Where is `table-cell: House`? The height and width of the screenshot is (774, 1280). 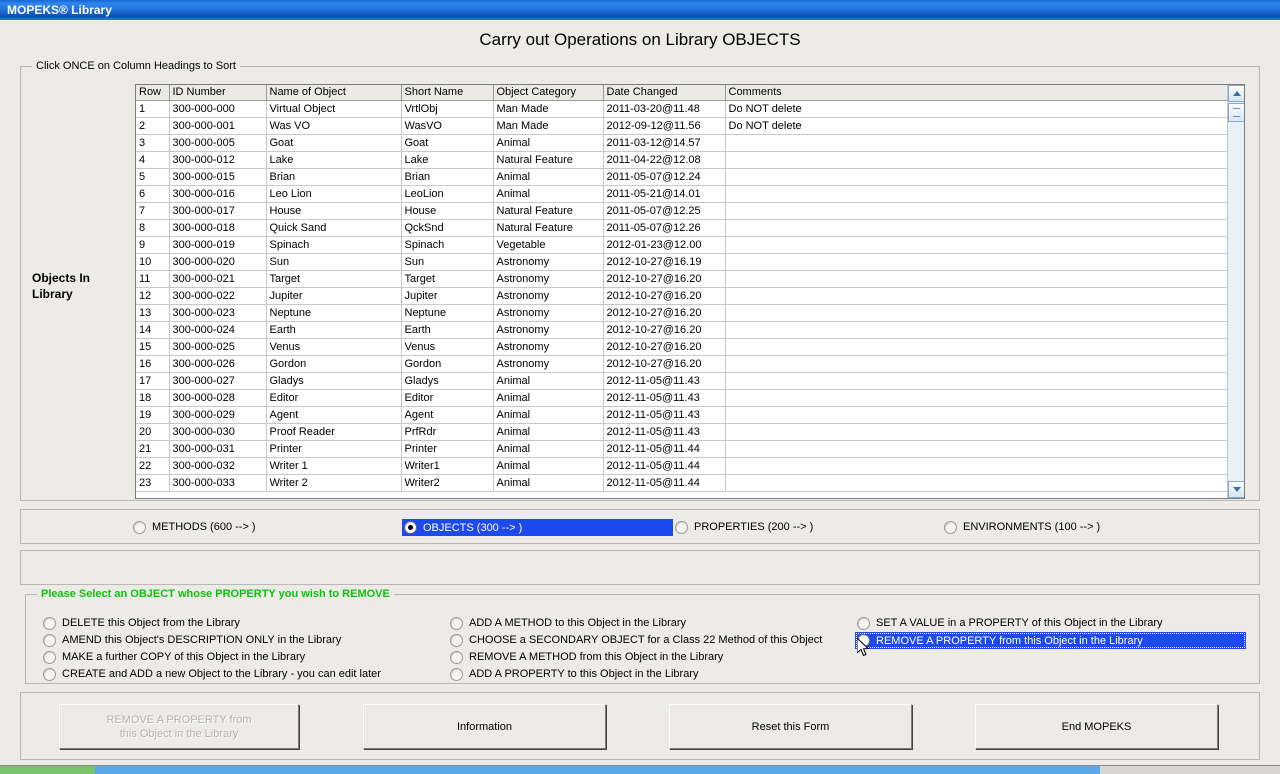 table-cell: House is located at coordinates (447, 211).